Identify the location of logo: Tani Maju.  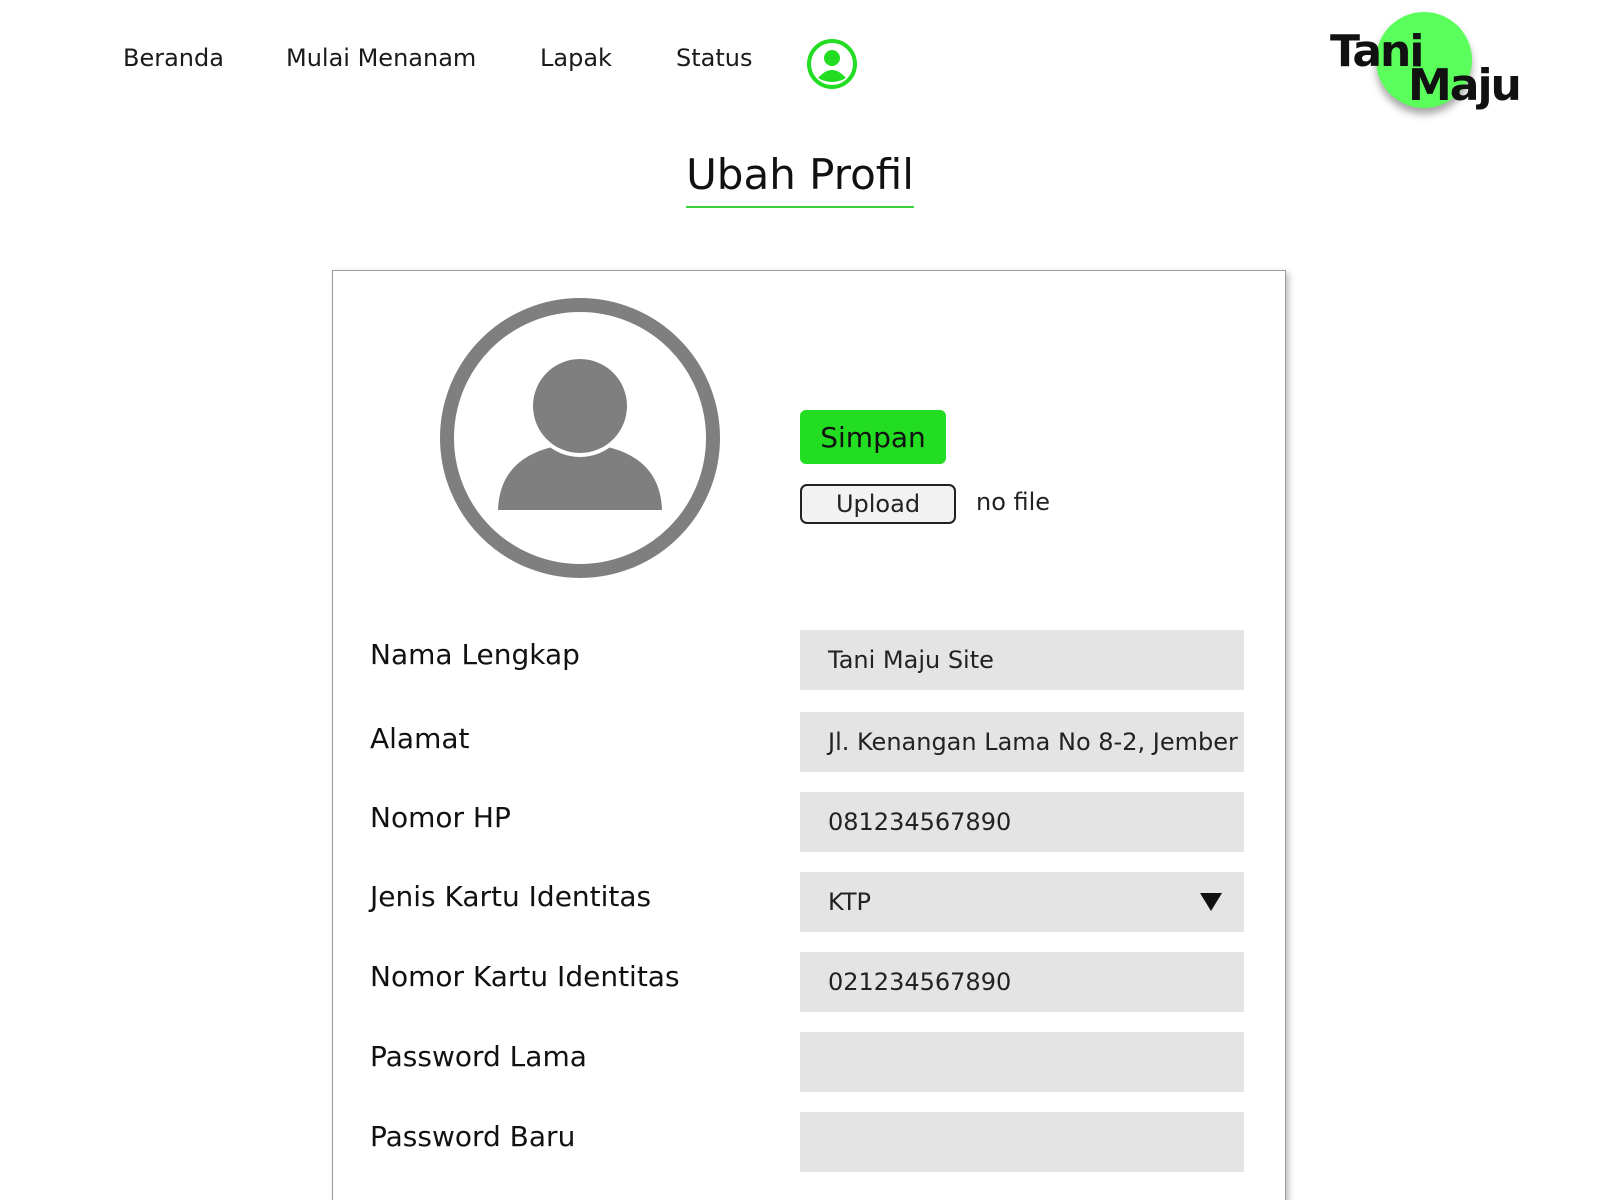
(1426, 65).